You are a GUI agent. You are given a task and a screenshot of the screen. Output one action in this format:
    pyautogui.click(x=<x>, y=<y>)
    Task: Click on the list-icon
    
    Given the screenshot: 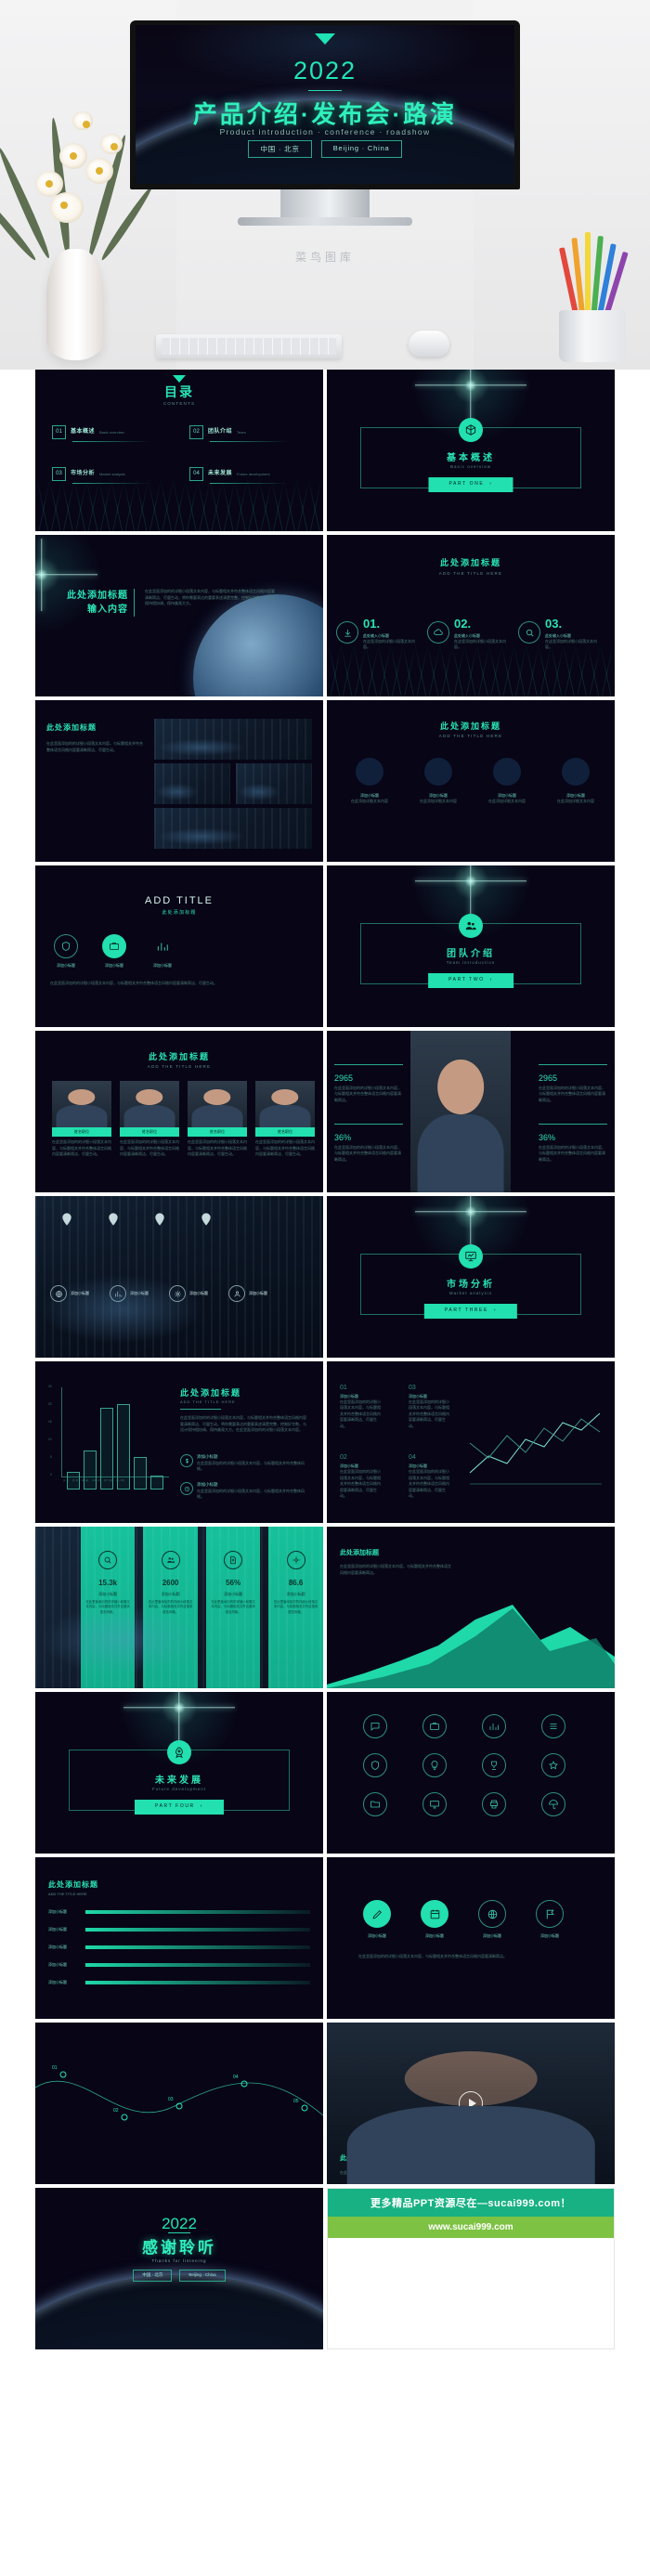 What is the action you would take?
    pyautogui.click(x=553, y=1726)
    